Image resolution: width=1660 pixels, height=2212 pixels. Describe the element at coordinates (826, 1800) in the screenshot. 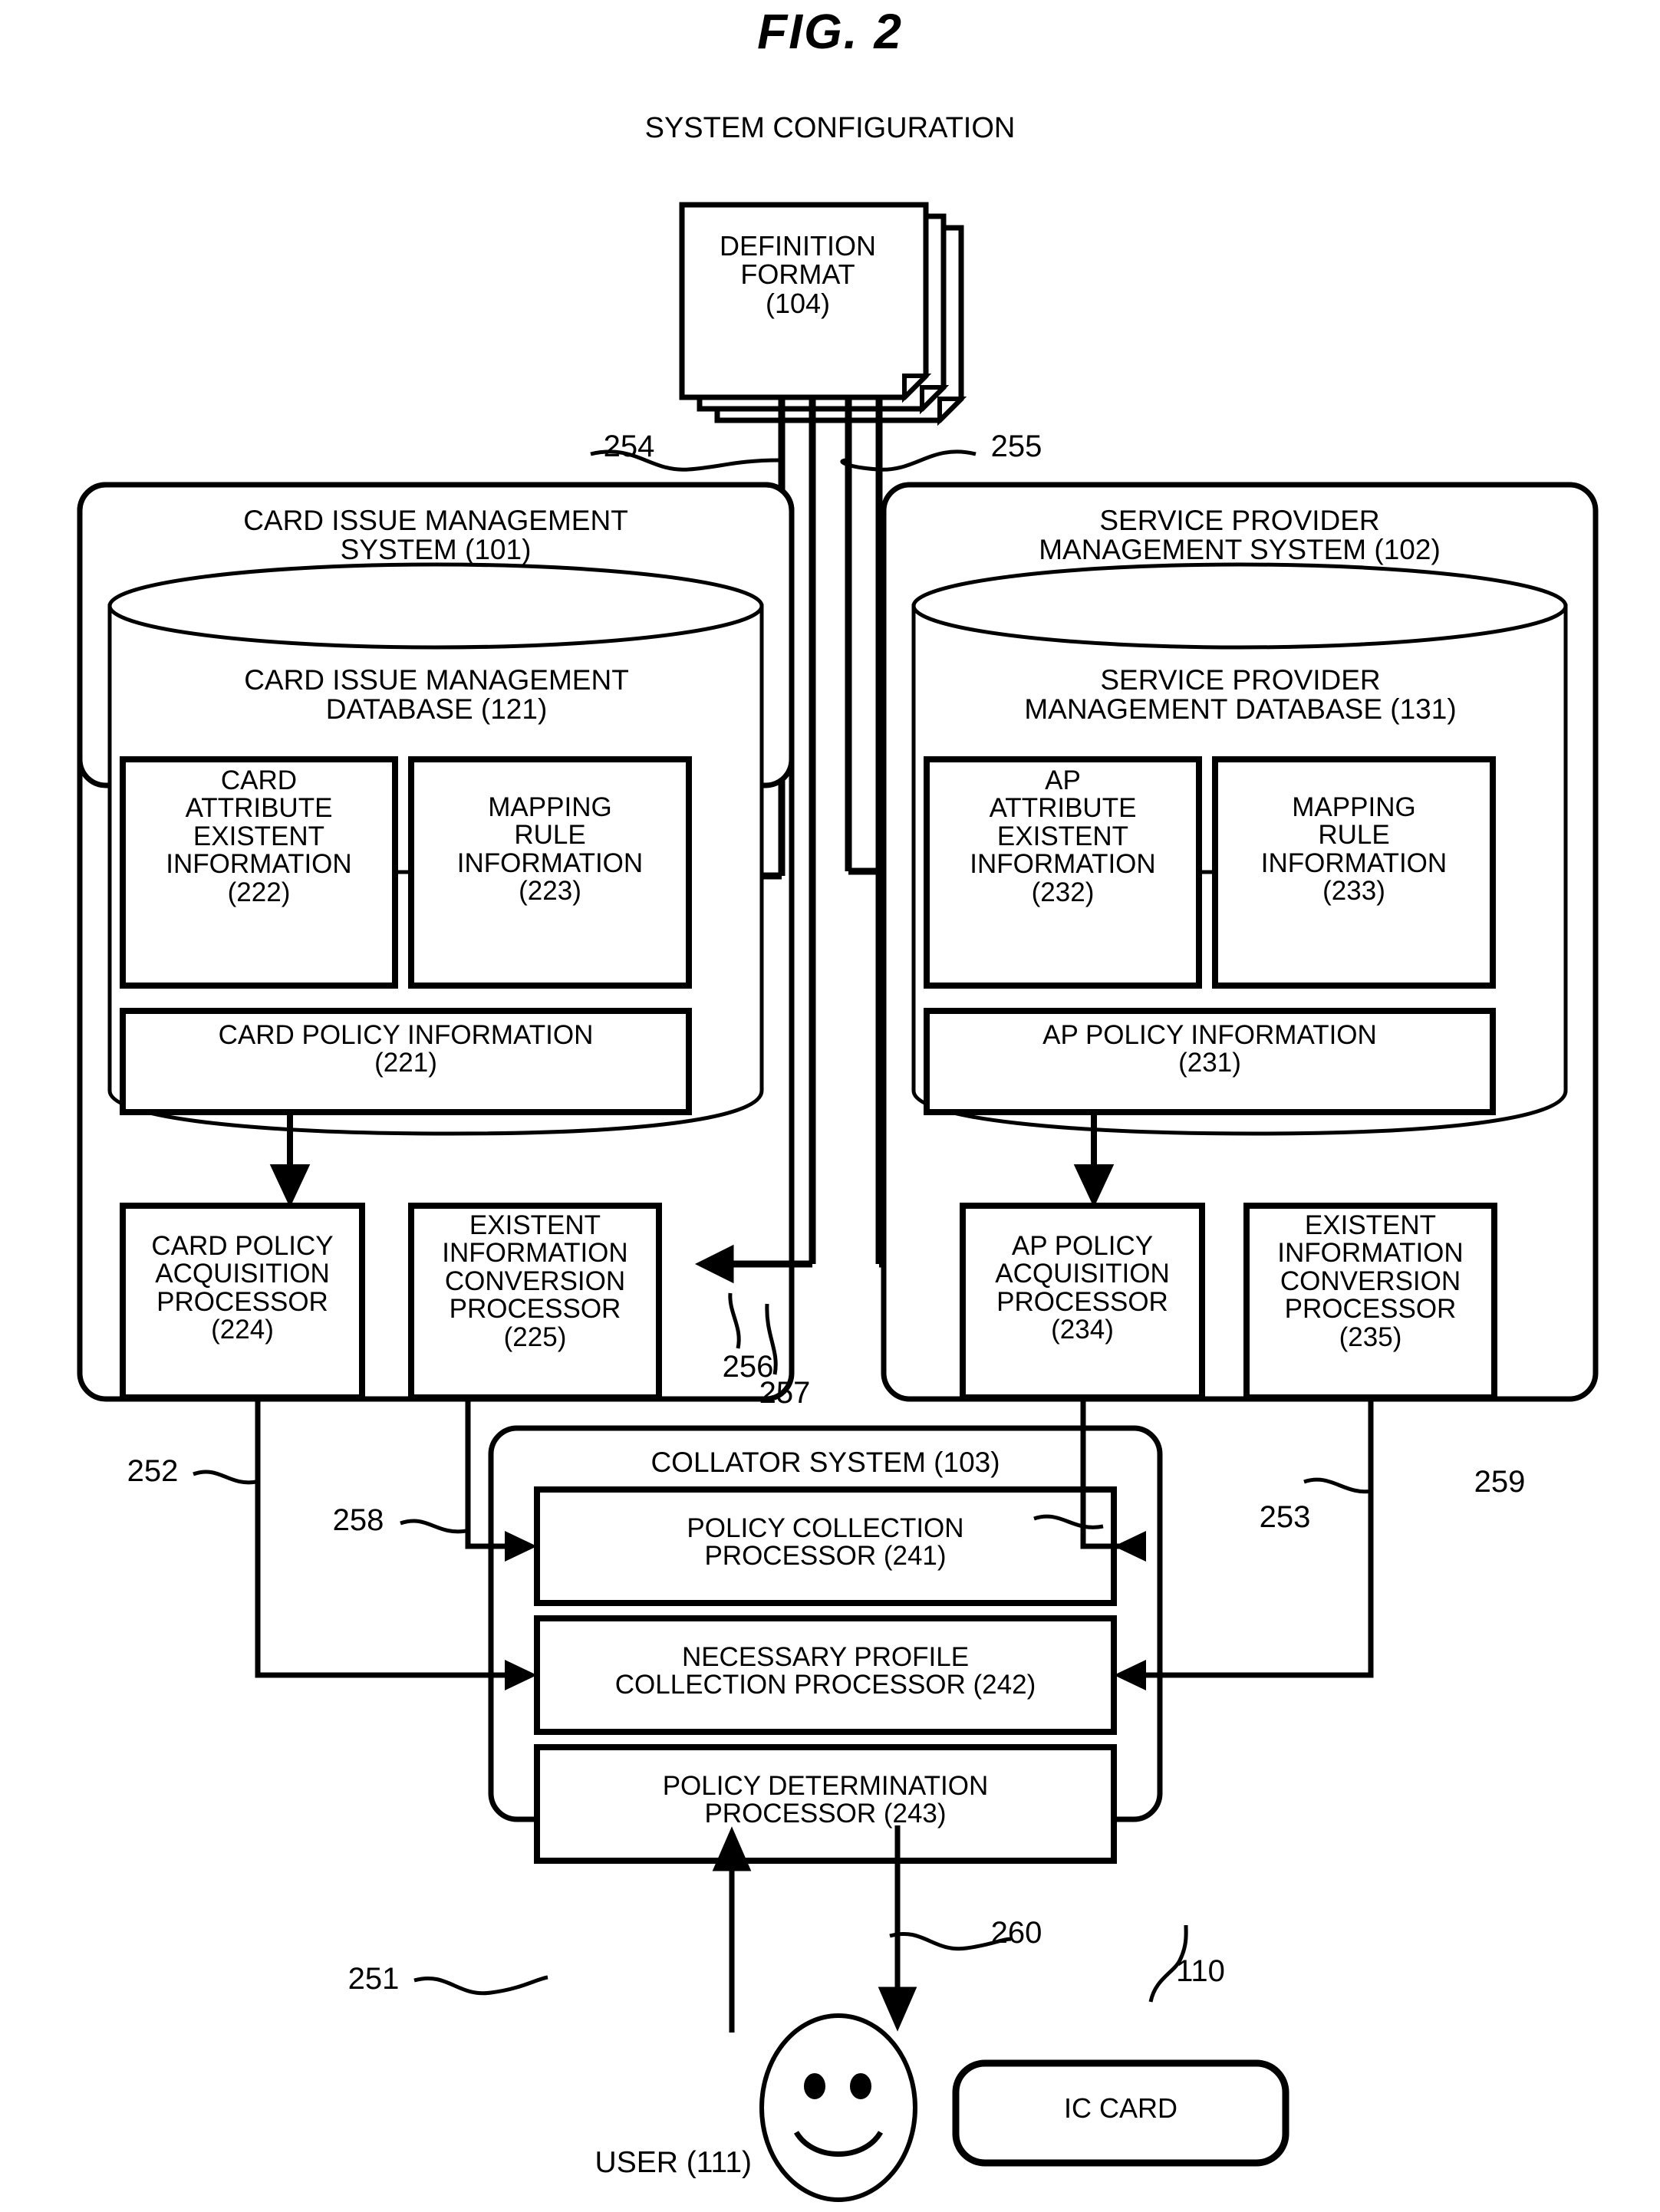

I see `policy-determination-processor-label: POLICY DETERMINATION PROCESSOR (243)` at that location.